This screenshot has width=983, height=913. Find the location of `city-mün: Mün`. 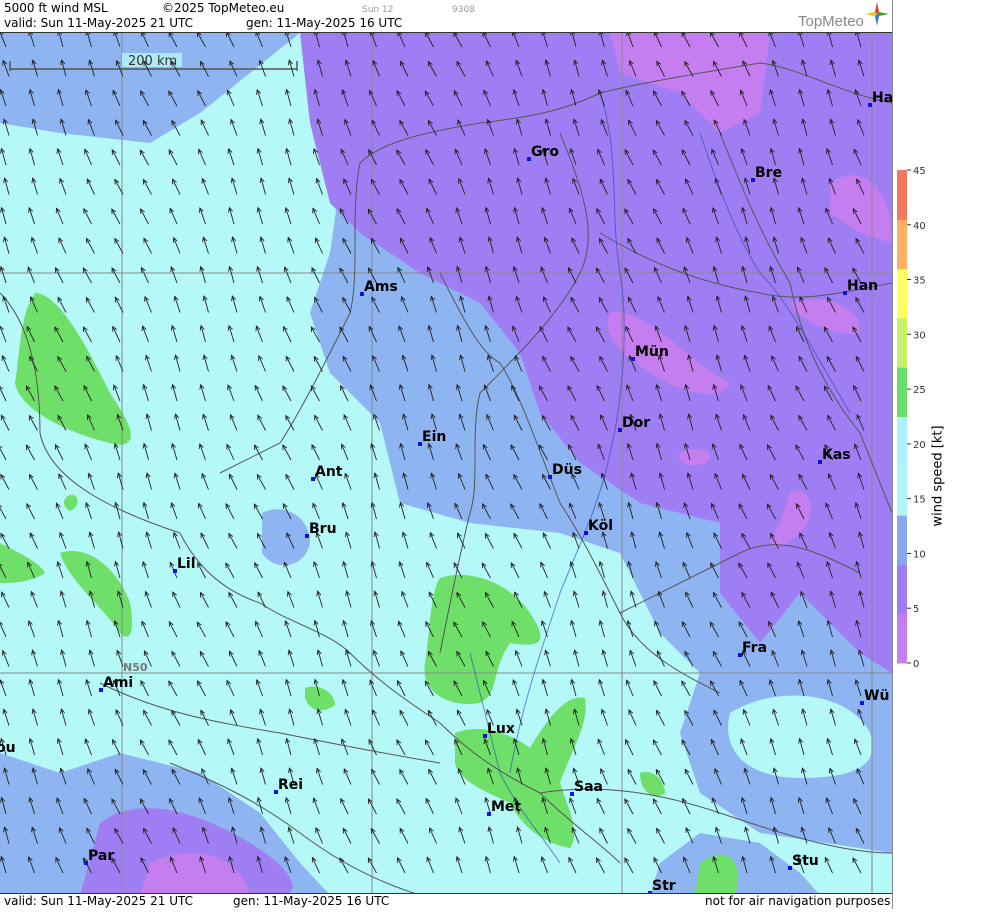

city-mün: Mün is located at coordinates (650, 352).